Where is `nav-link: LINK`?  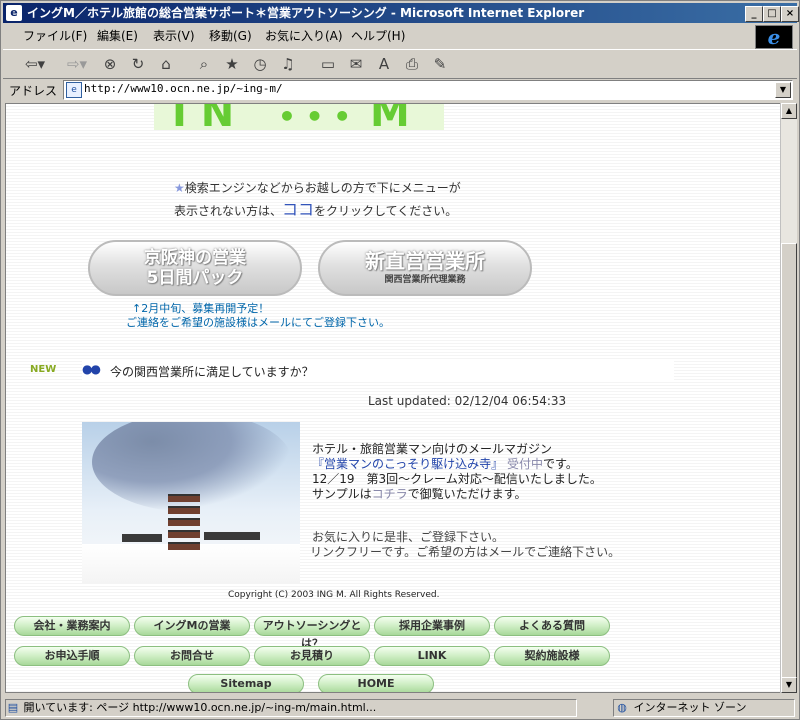
nav-link: LINK is located at coordinates (432, 656).